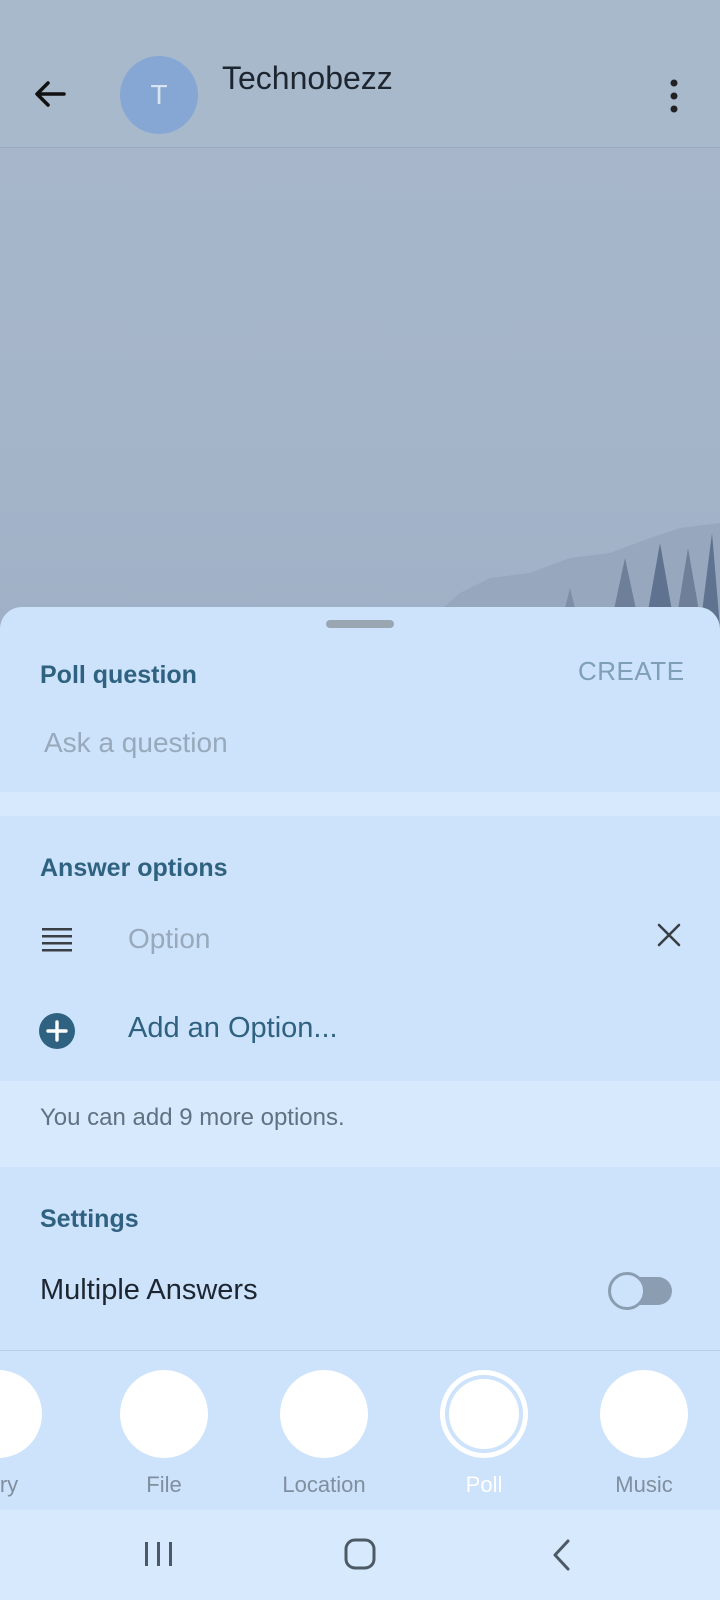  Describe the element at coordinates (9, 1484) in the screenshot. I see `attach-label-gallery: llery` at that location.